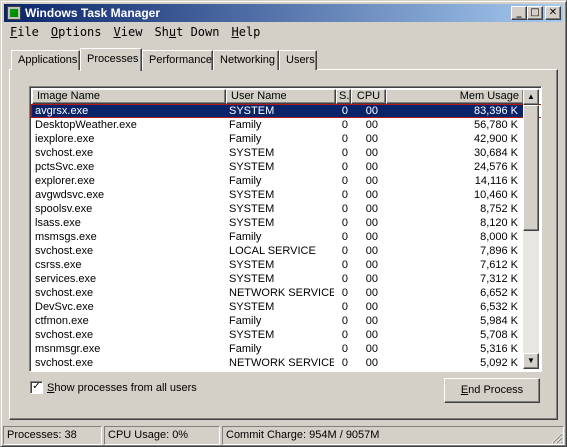 Image resolution: width=567 pixels, height=447 pixels. Describe the element at coordinates (455, 96) in the screenshot. I see `column-header-mem-usage: Mem Usage` at that location.